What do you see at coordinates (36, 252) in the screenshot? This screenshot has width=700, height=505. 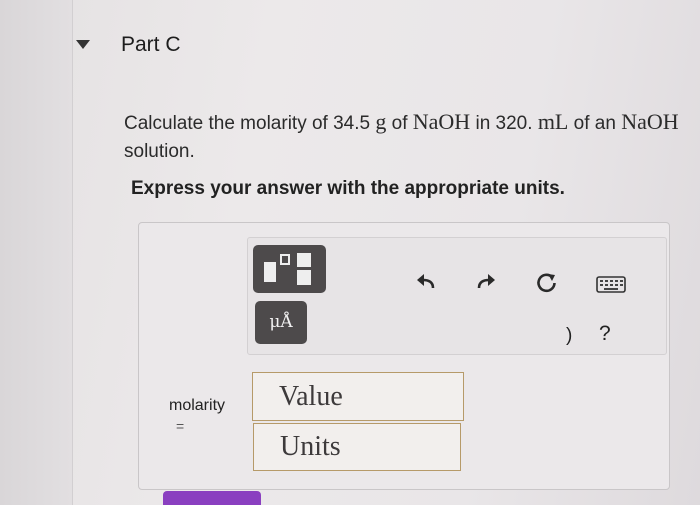 I see `left-sidebar-strip` at bounding box center [36, 252].